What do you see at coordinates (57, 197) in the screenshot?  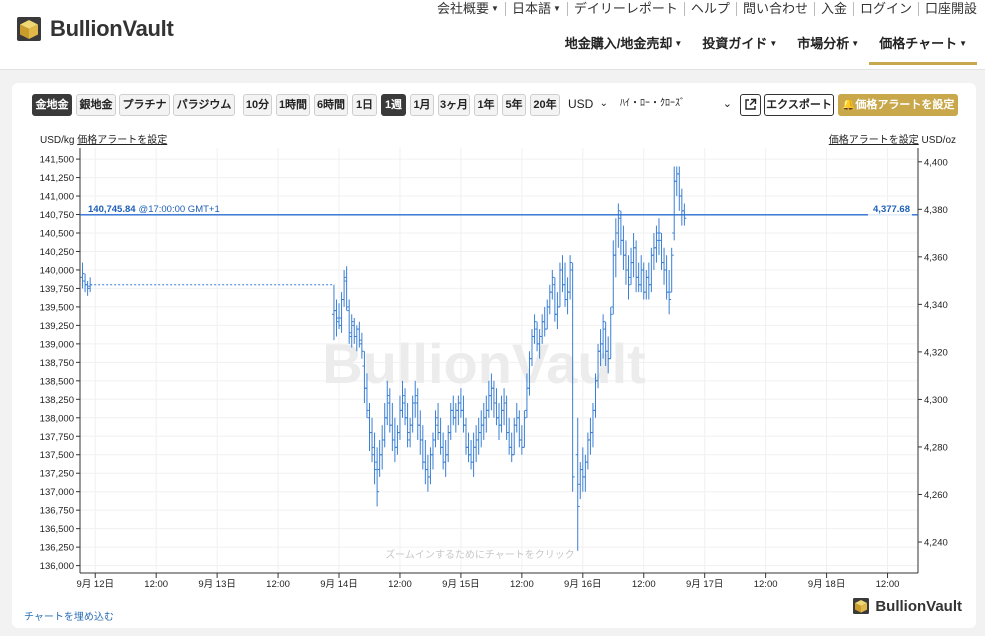 I see `left-tick-label: 141,000` at bounding box center [57, 197].